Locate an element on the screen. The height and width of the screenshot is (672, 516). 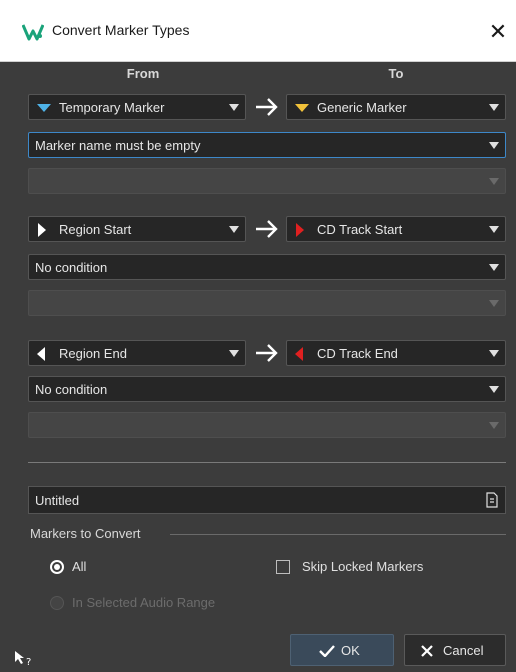
radio-selected-audio-range is located at coordinates (57, 603).